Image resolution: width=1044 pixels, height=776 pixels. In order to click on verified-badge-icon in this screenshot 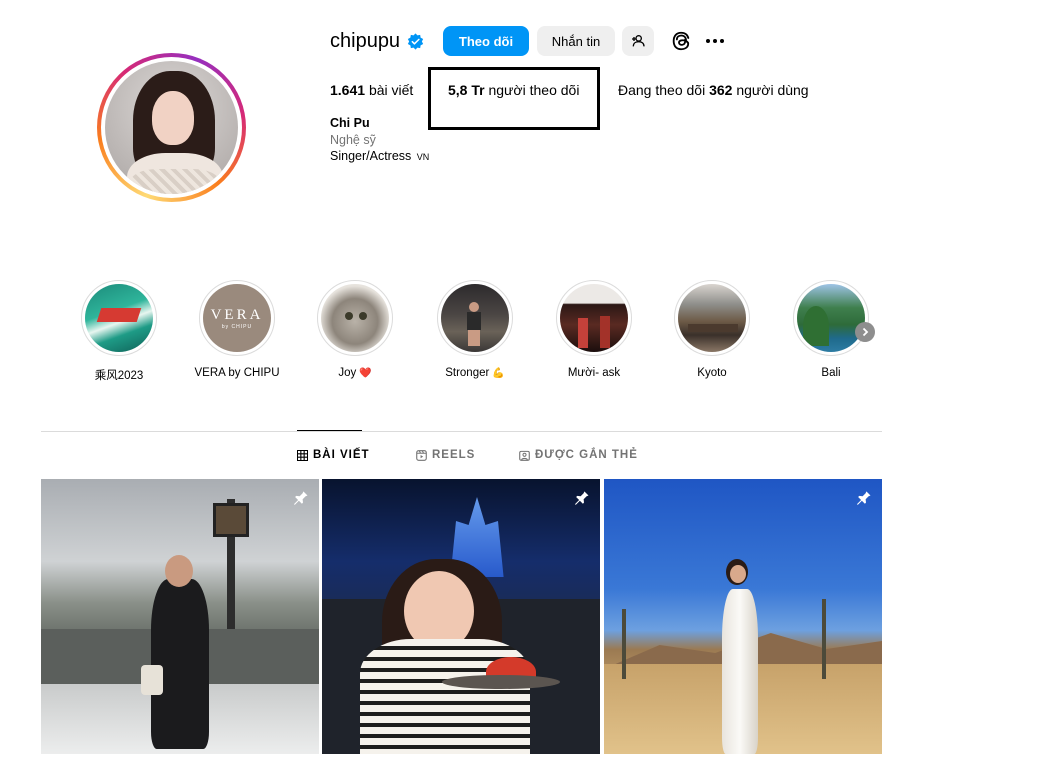, I will do `click(415, 41)`.